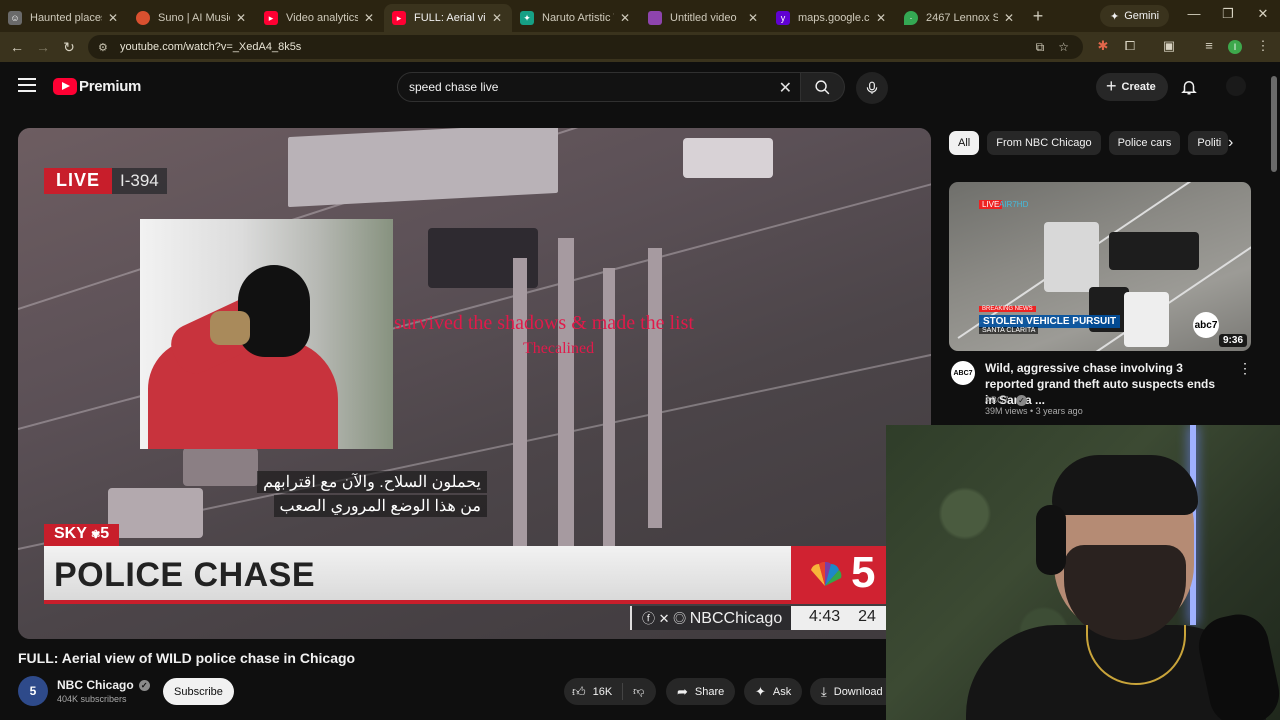 The height and width of the screenshot is (720, 1280). What do you see at coordinates (785, 88) in the screenshot?
I see `clear-search-icon: ✕` at bounding box center [785, 88].